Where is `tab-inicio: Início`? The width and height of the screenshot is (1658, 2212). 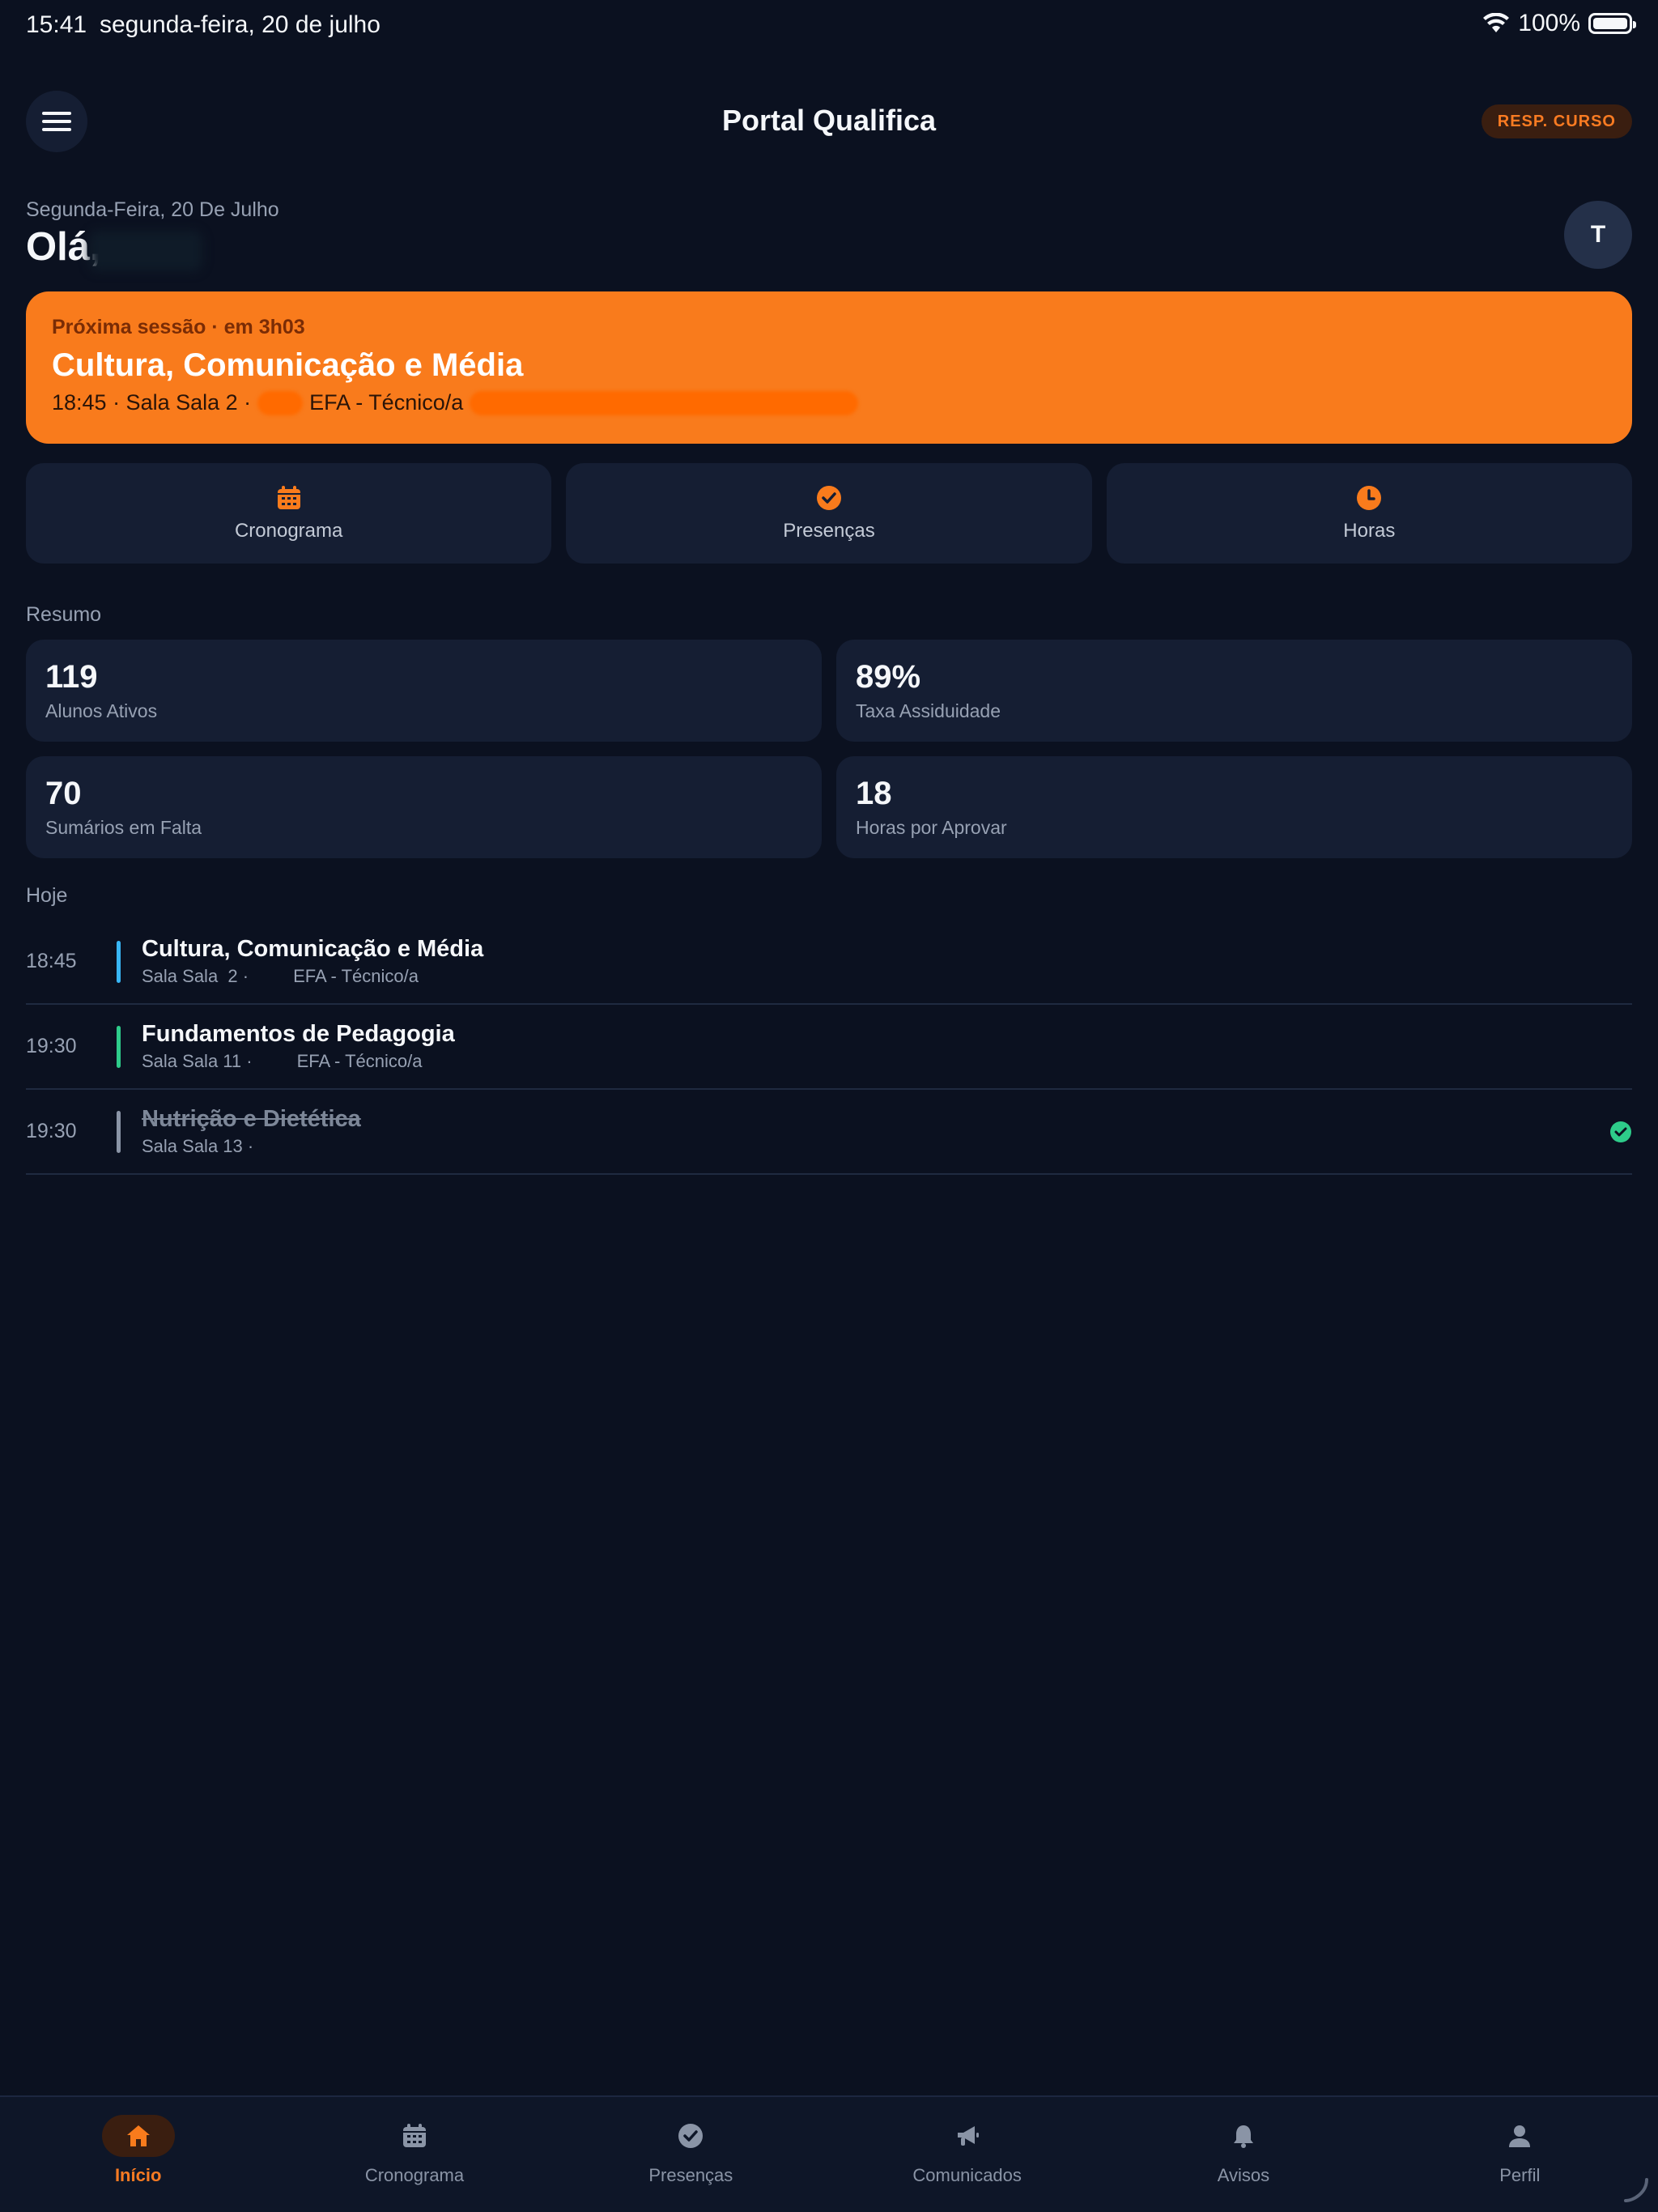 tab-inicio: Início is located at coordinates (138, 2154).